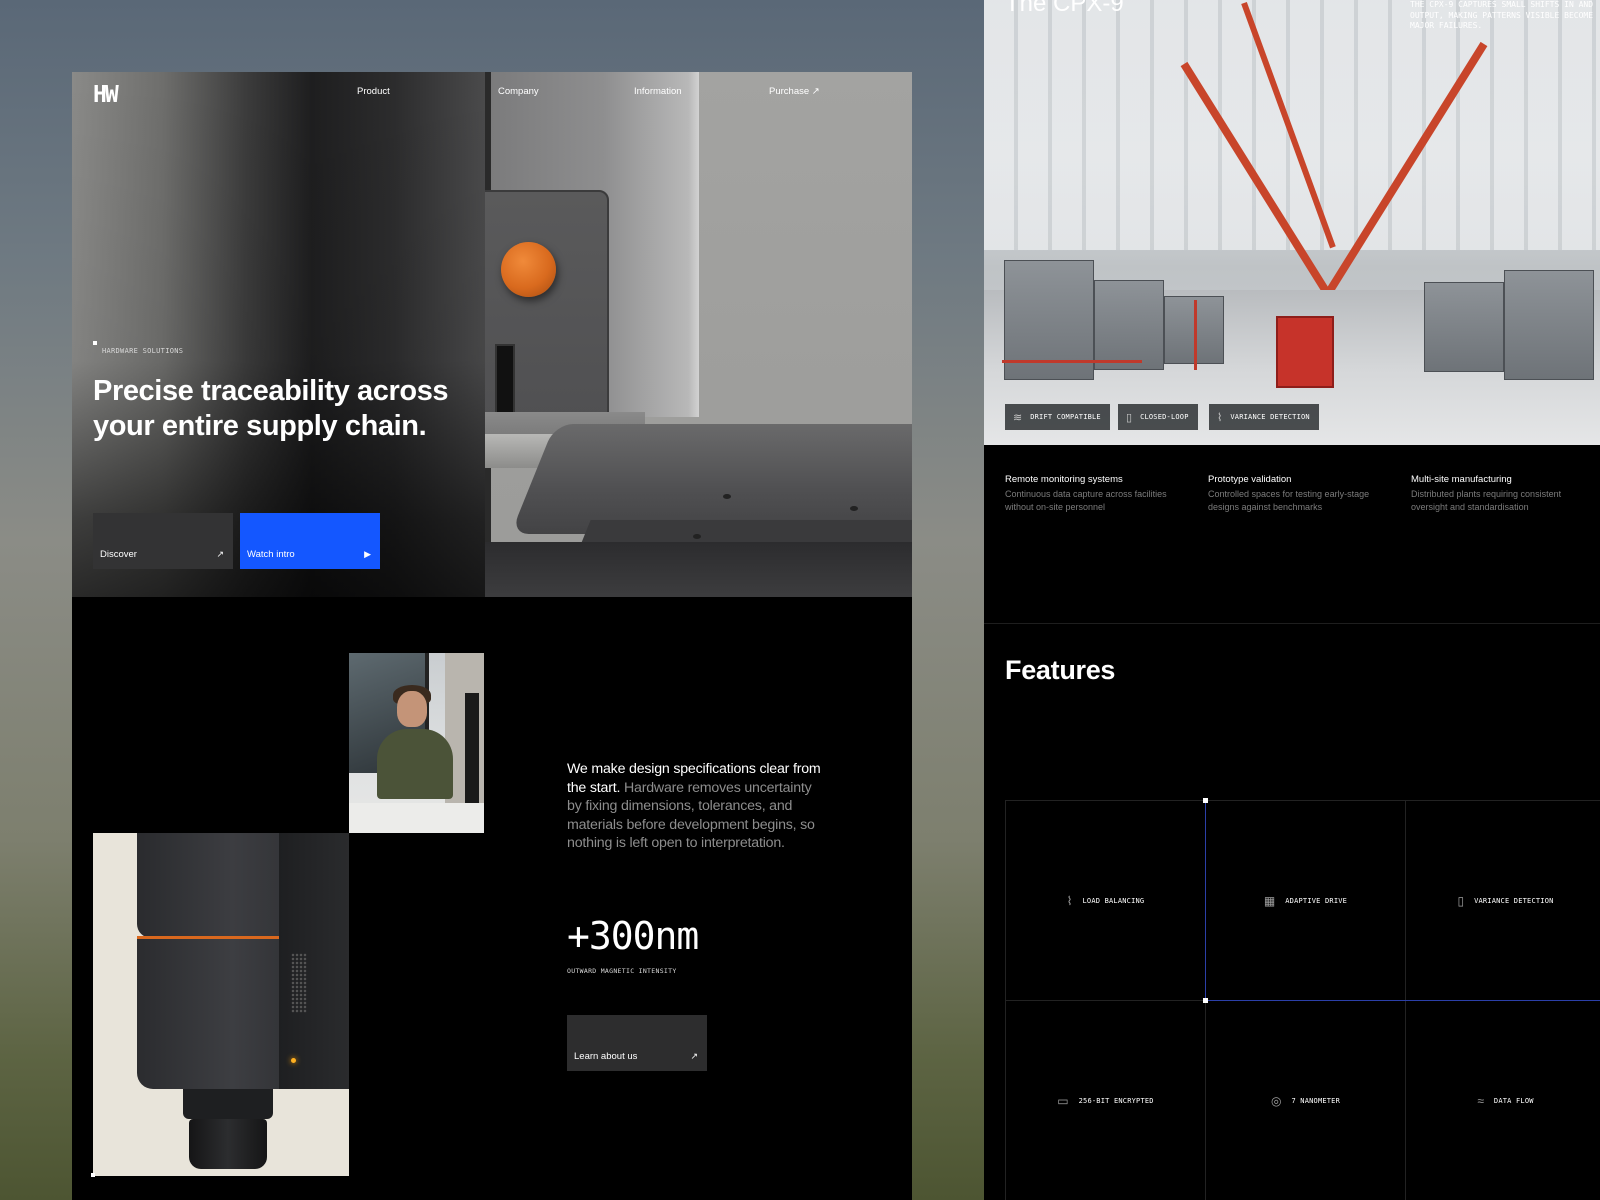 The width and height of the screenshot is (1600, 1200). Describe the element at coordinates (416, 743) in the screenshot. I see `engineer-photo` at that location.